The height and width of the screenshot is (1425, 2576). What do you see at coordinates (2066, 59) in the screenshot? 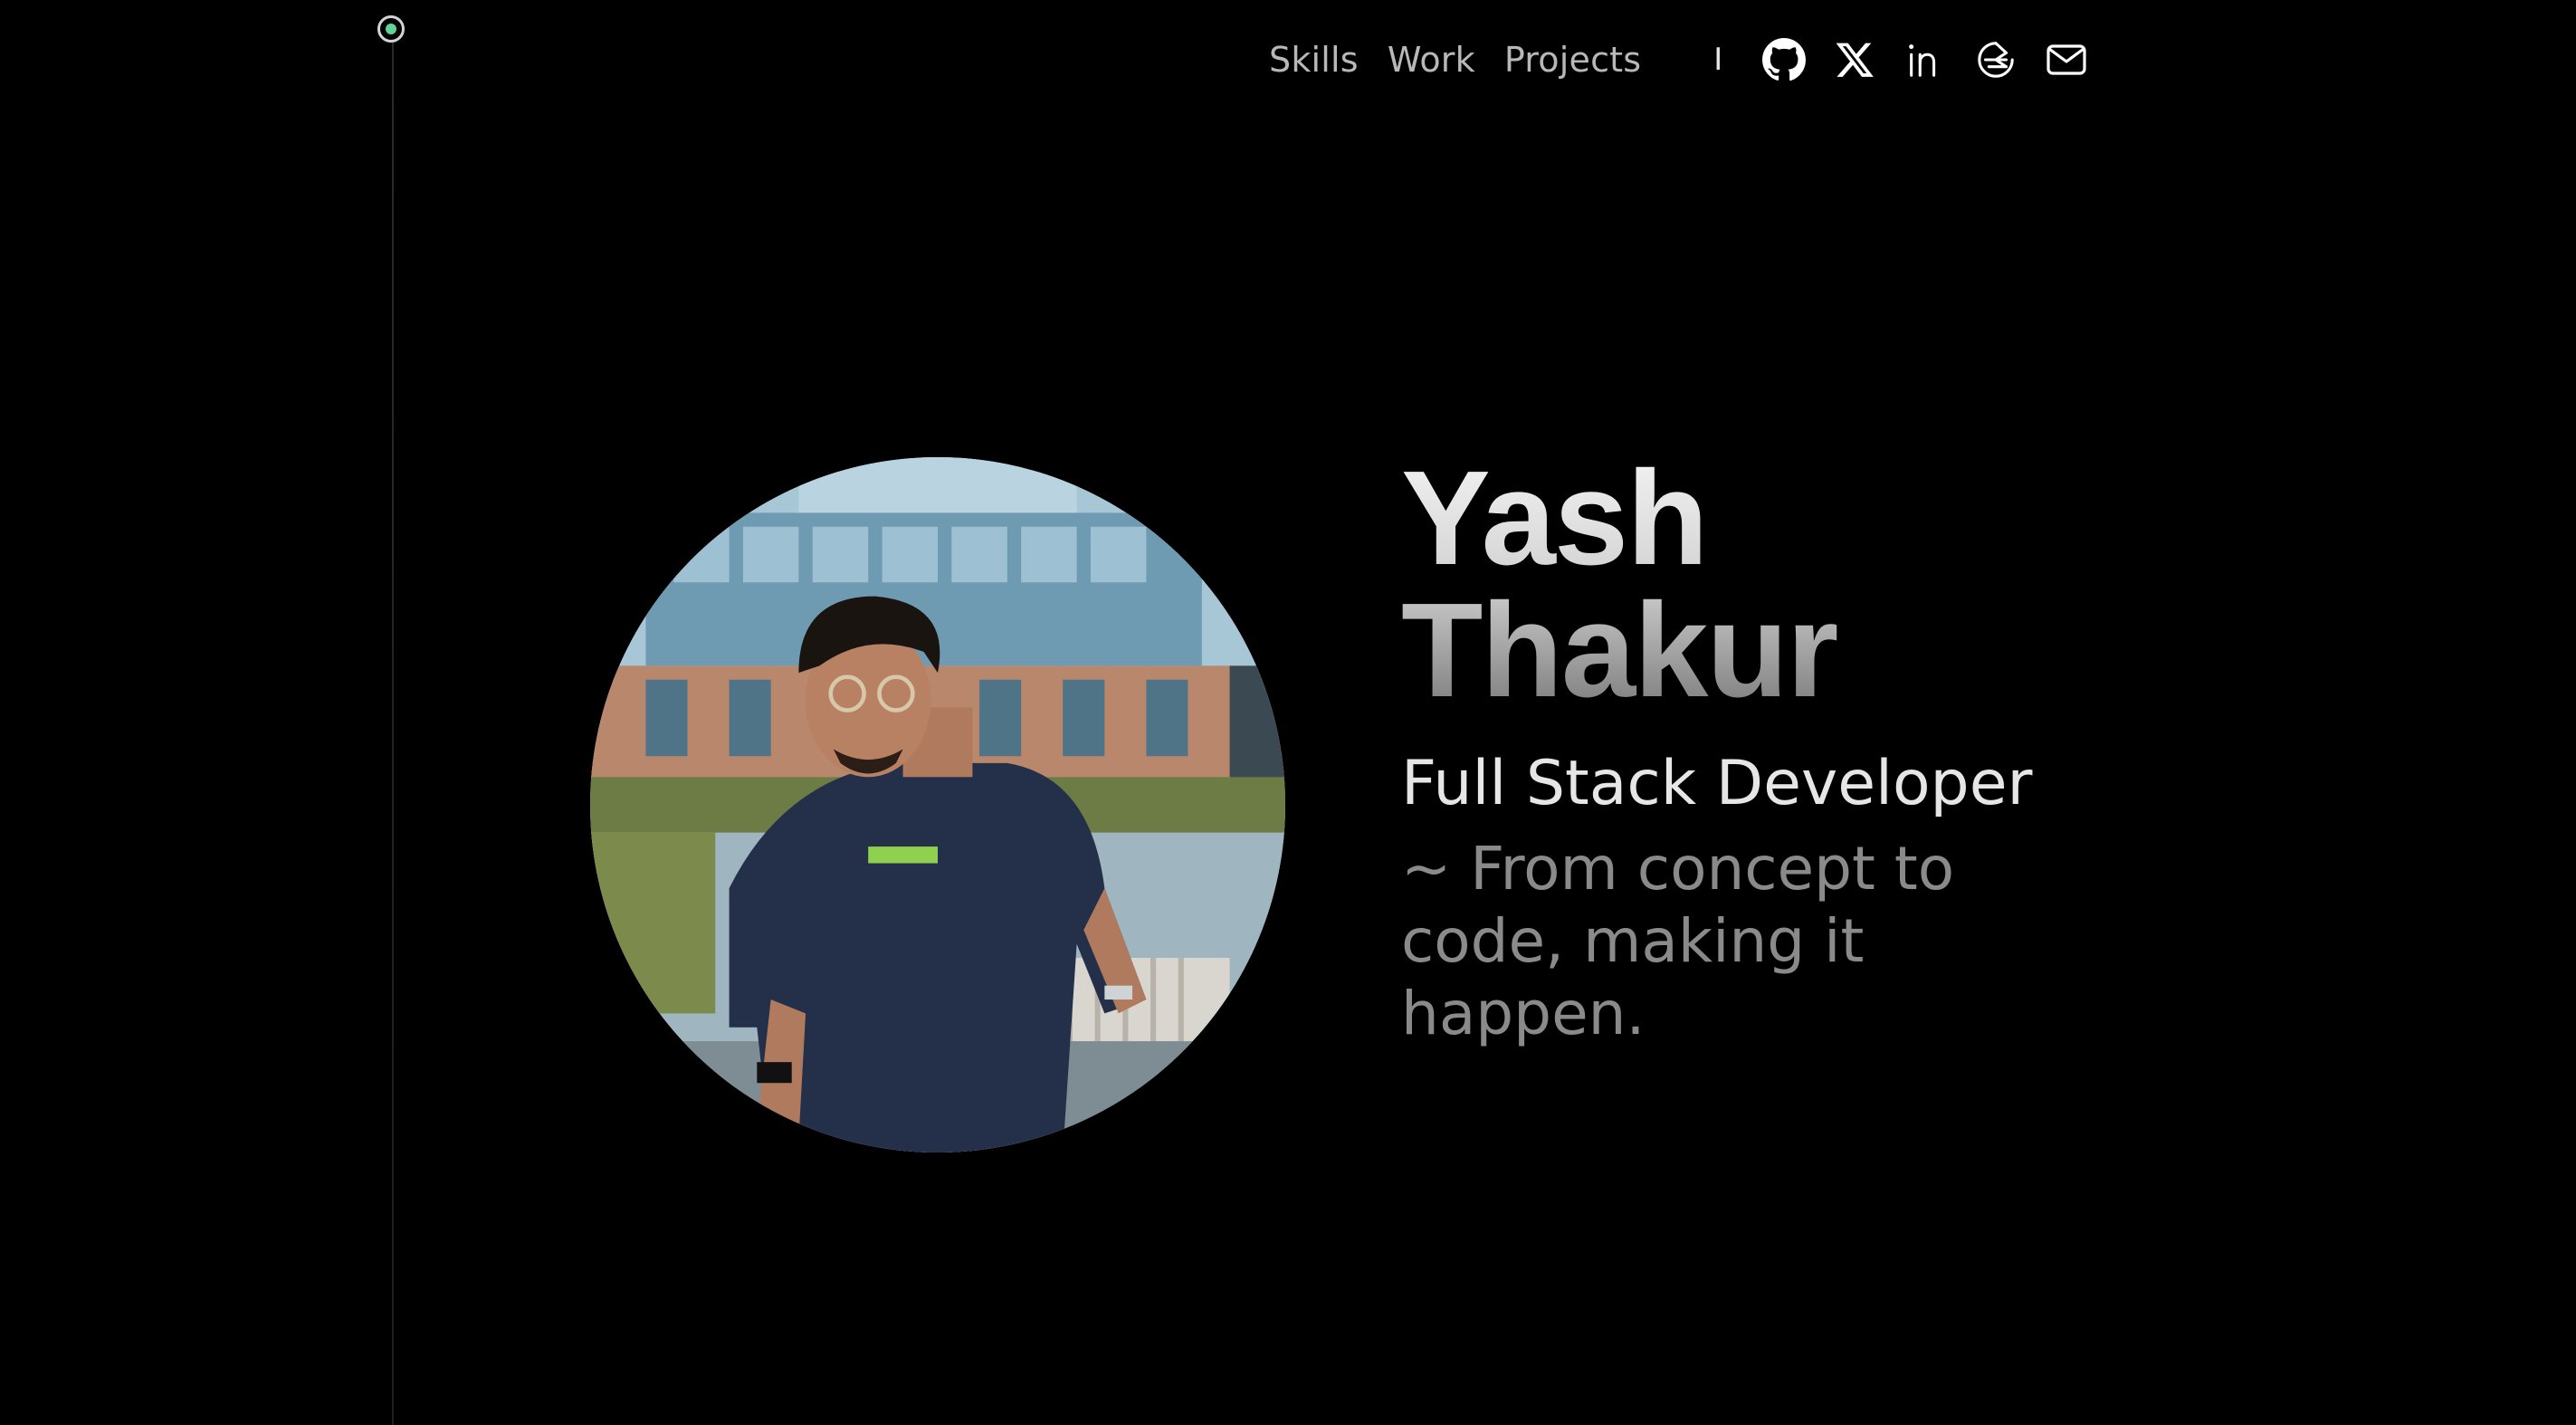
I see `mail-icon` at bounding box center [2066, 59].